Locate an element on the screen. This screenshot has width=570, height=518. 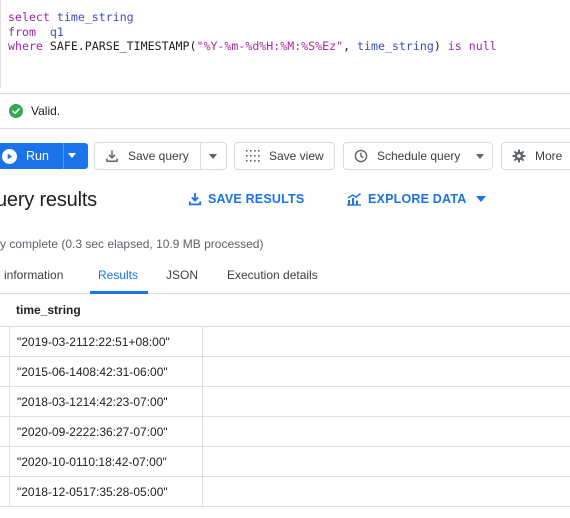
gear-icon is located at coordinates (519, 156).